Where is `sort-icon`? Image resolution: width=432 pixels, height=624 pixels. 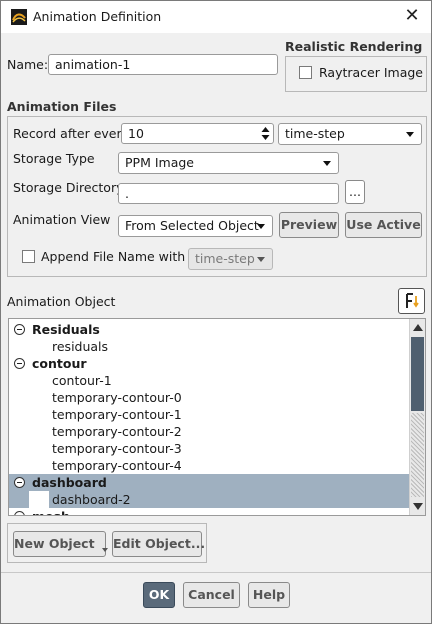 sort-icon is located at coordinates (412, 300).